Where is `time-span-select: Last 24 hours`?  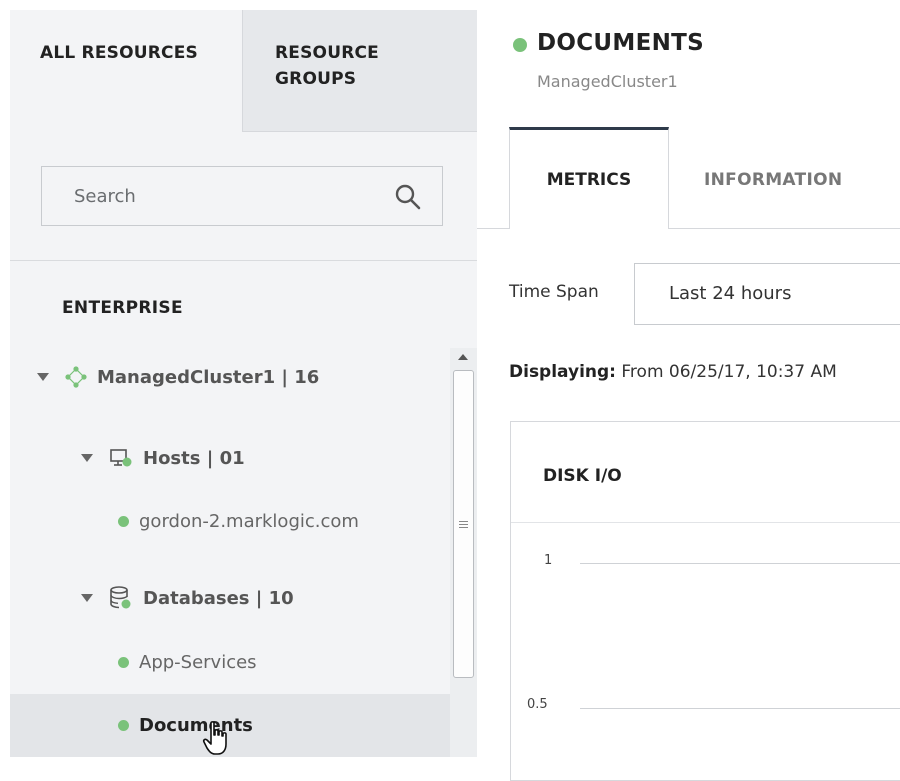 time-span-select: Last 24 hours is located at coordinates (767, 294).